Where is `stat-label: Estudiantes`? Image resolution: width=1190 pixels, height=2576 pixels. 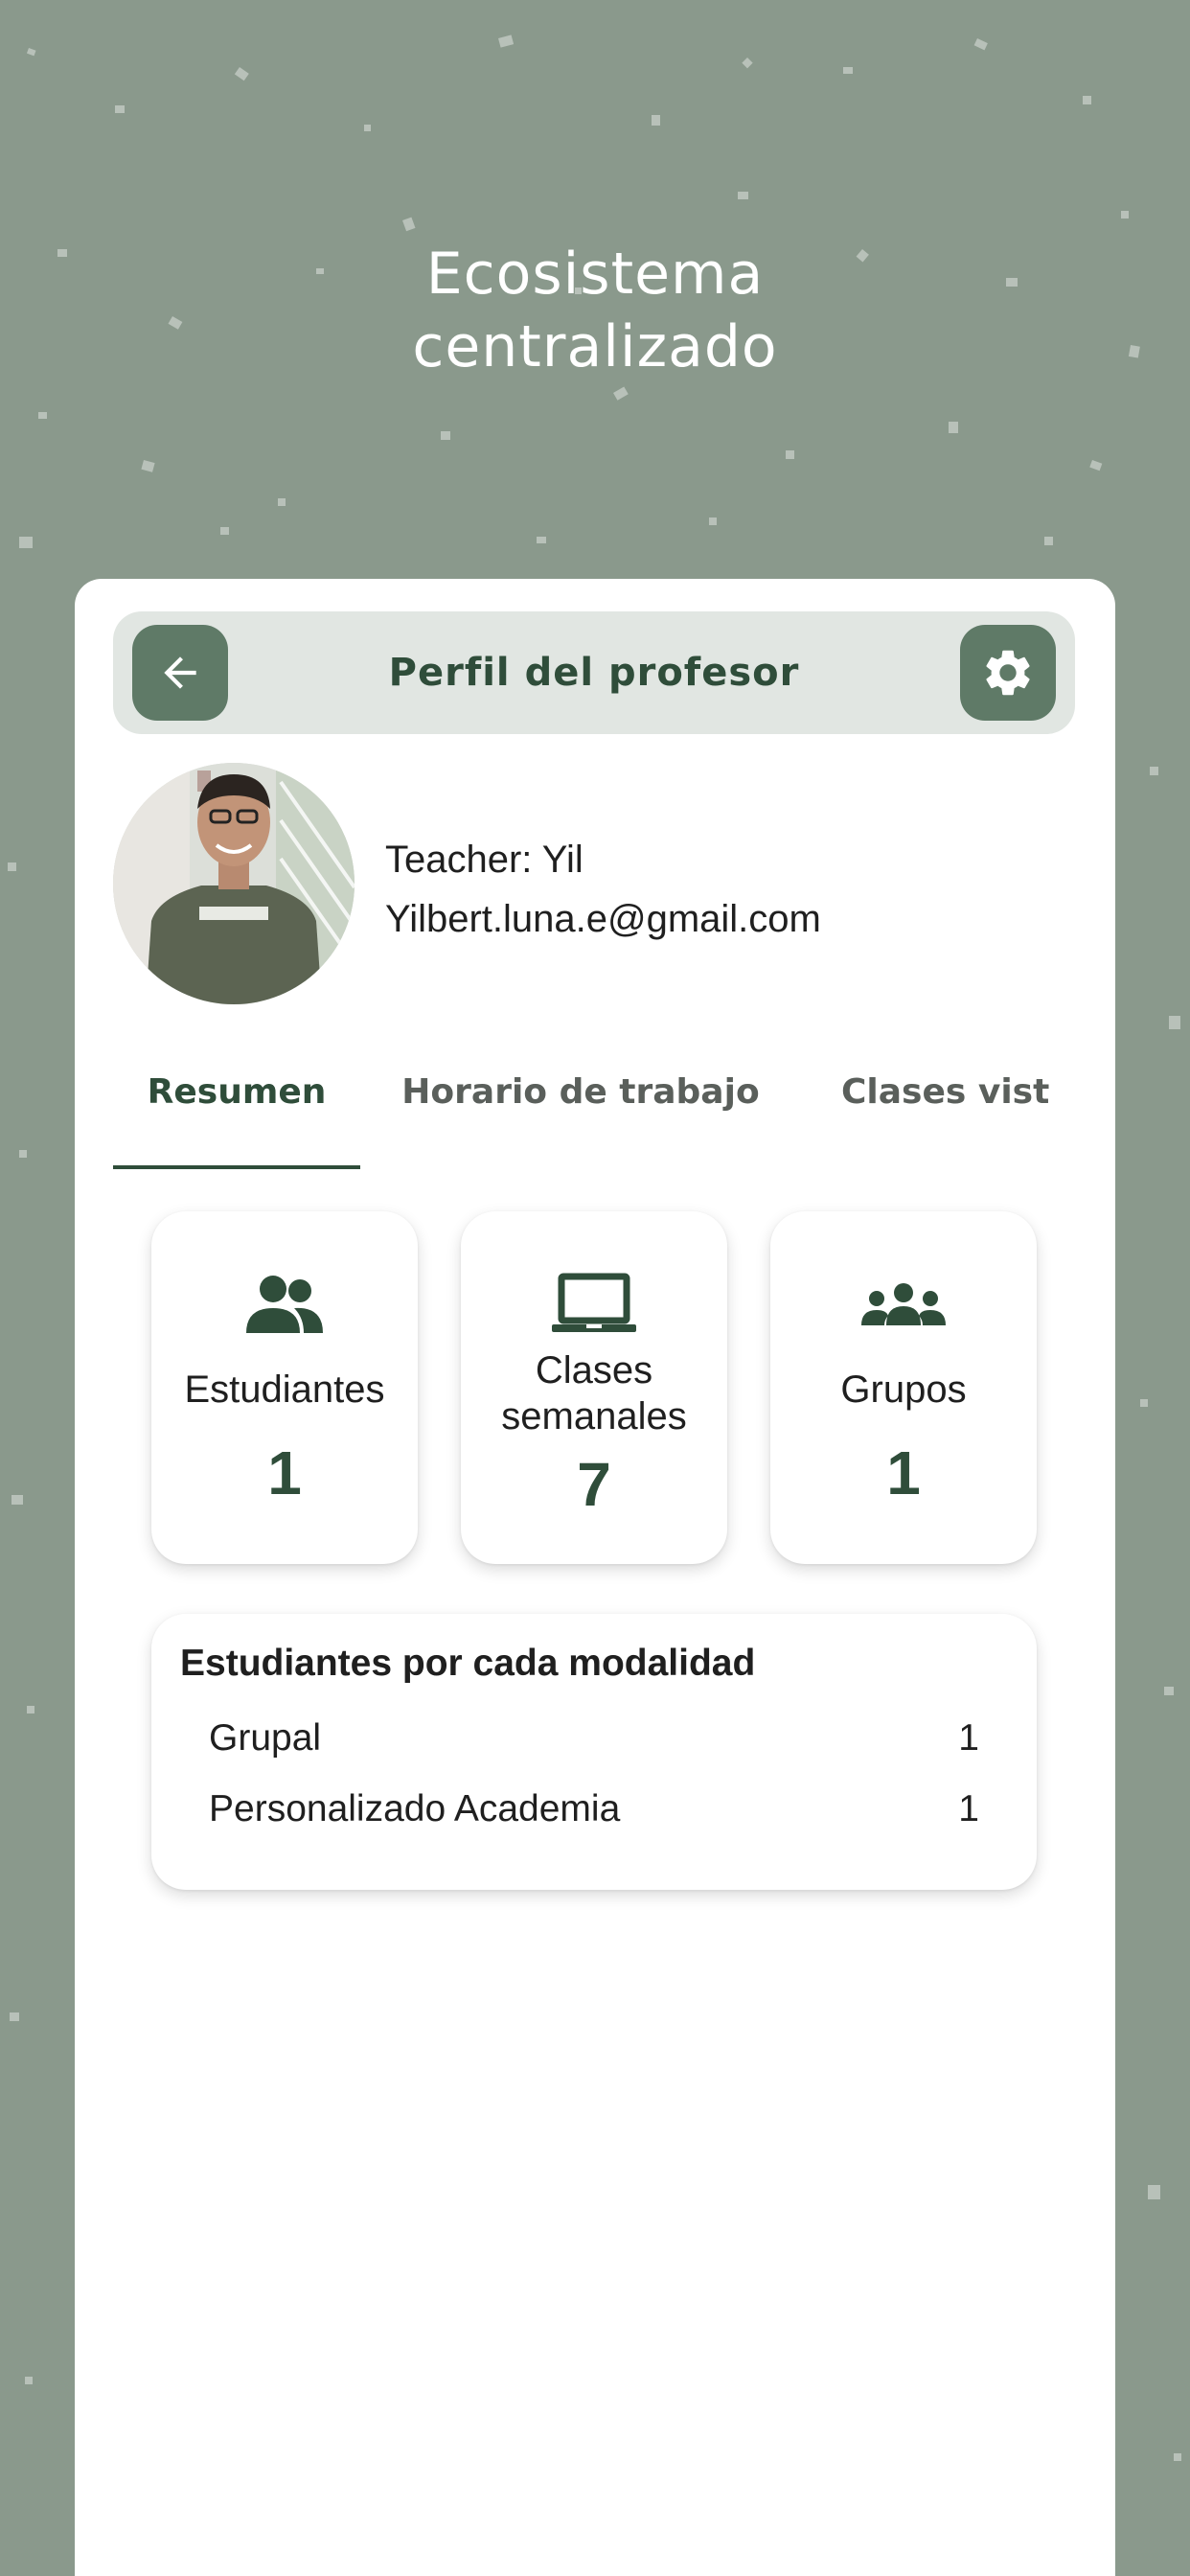
stat-label: Estudiantes is located at coordinates (285, 1389).